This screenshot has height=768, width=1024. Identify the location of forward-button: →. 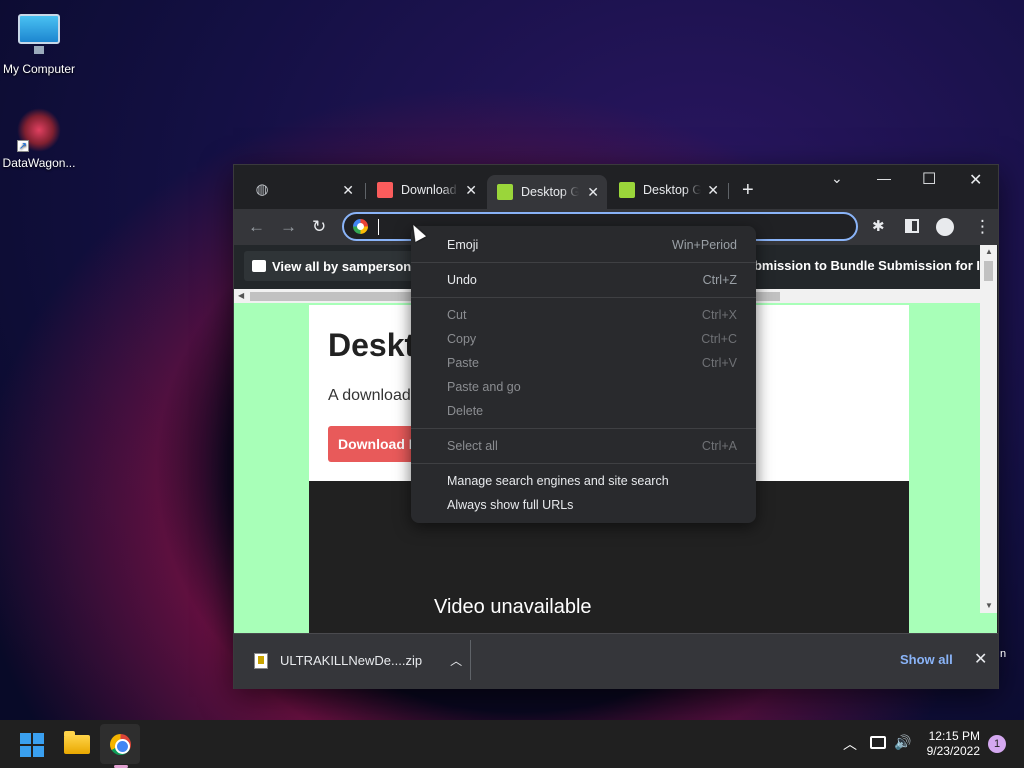
(288, 227).